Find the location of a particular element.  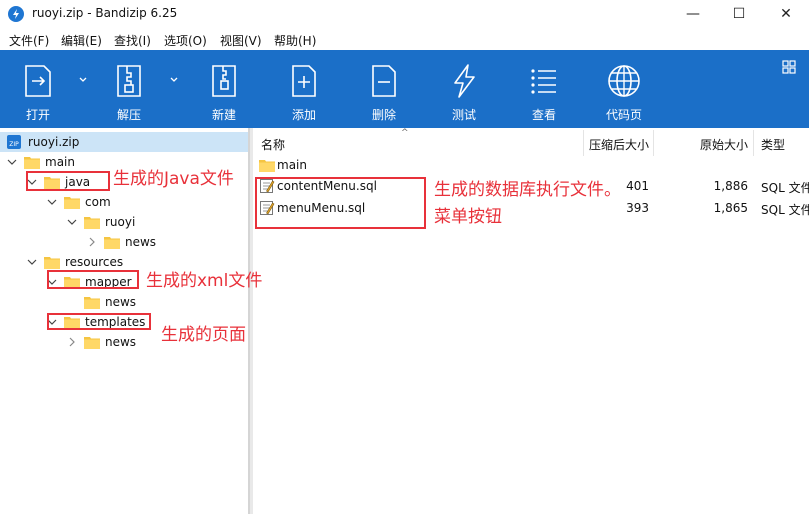

view-button: 查看 is located at coordinates (544, 89).